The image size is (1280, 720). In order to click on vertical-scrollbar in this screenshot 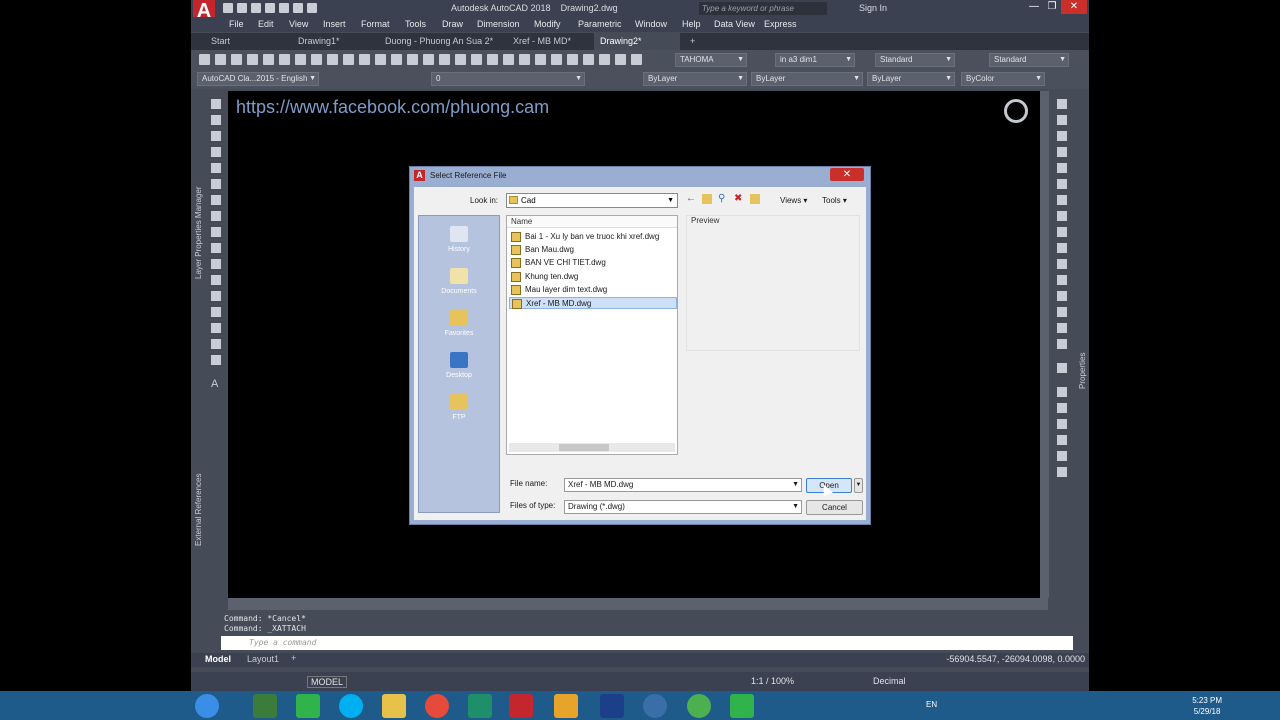, I will do `click(1044, 344)`.